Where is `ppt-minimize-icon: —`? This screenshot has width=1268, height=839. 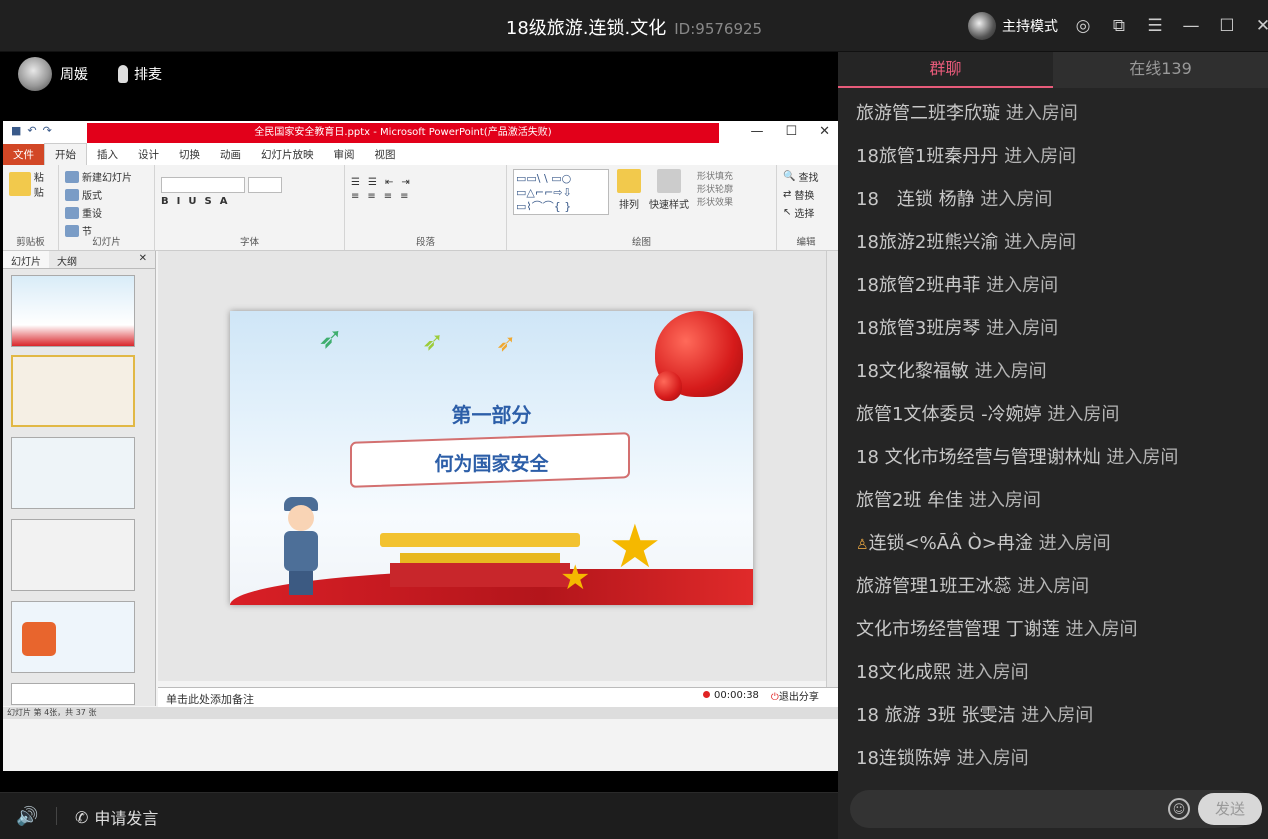
ppt-minimize-icon: — is located at coordinates (756, 132).